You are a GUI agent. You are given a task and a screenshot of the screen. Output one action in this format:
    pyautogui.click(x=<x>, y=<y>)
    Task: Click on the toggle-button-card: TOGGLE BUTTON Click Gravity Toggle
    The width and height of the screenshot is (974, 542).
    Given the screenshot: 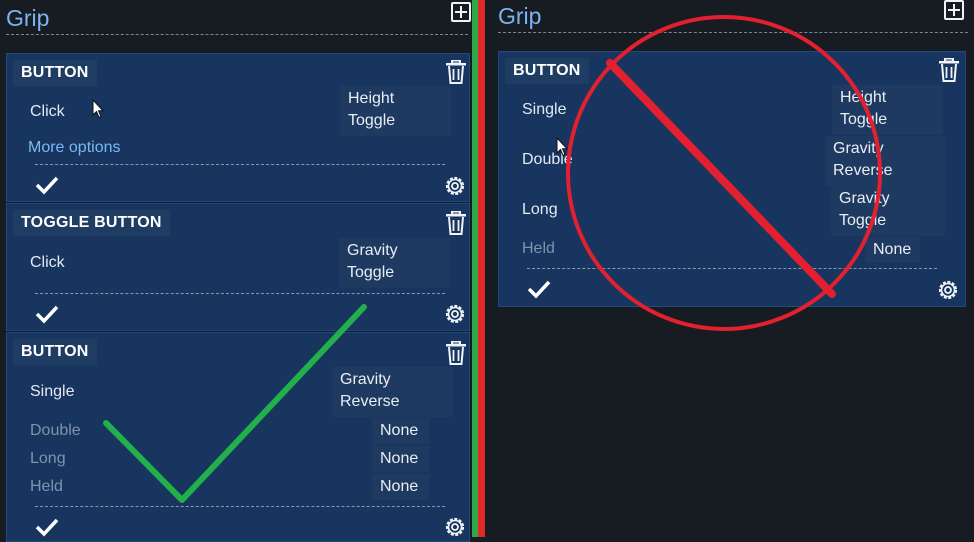 What is the action you would take?
    pyautogui.click(x=238, y=267)
    